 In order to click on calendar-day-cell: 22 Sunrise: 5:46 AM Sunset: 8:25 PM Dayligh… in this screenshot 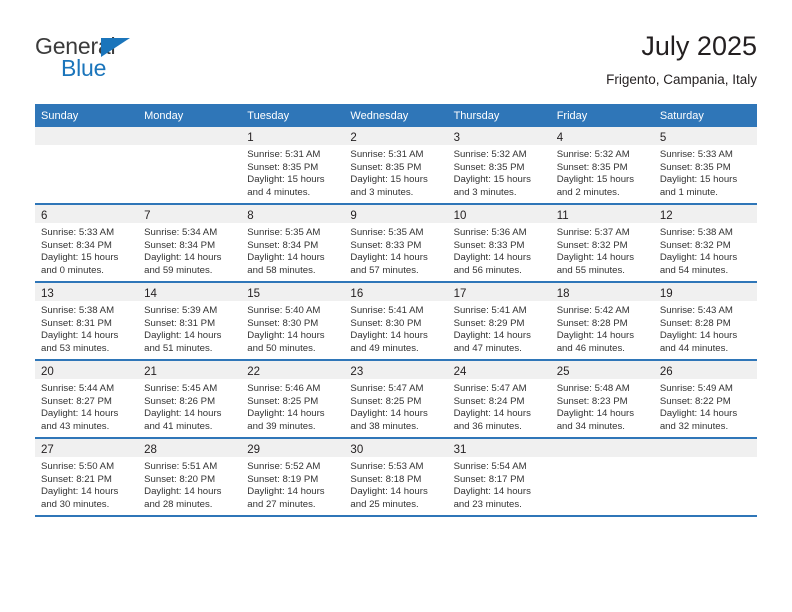, I will do `click(293, 399)`.